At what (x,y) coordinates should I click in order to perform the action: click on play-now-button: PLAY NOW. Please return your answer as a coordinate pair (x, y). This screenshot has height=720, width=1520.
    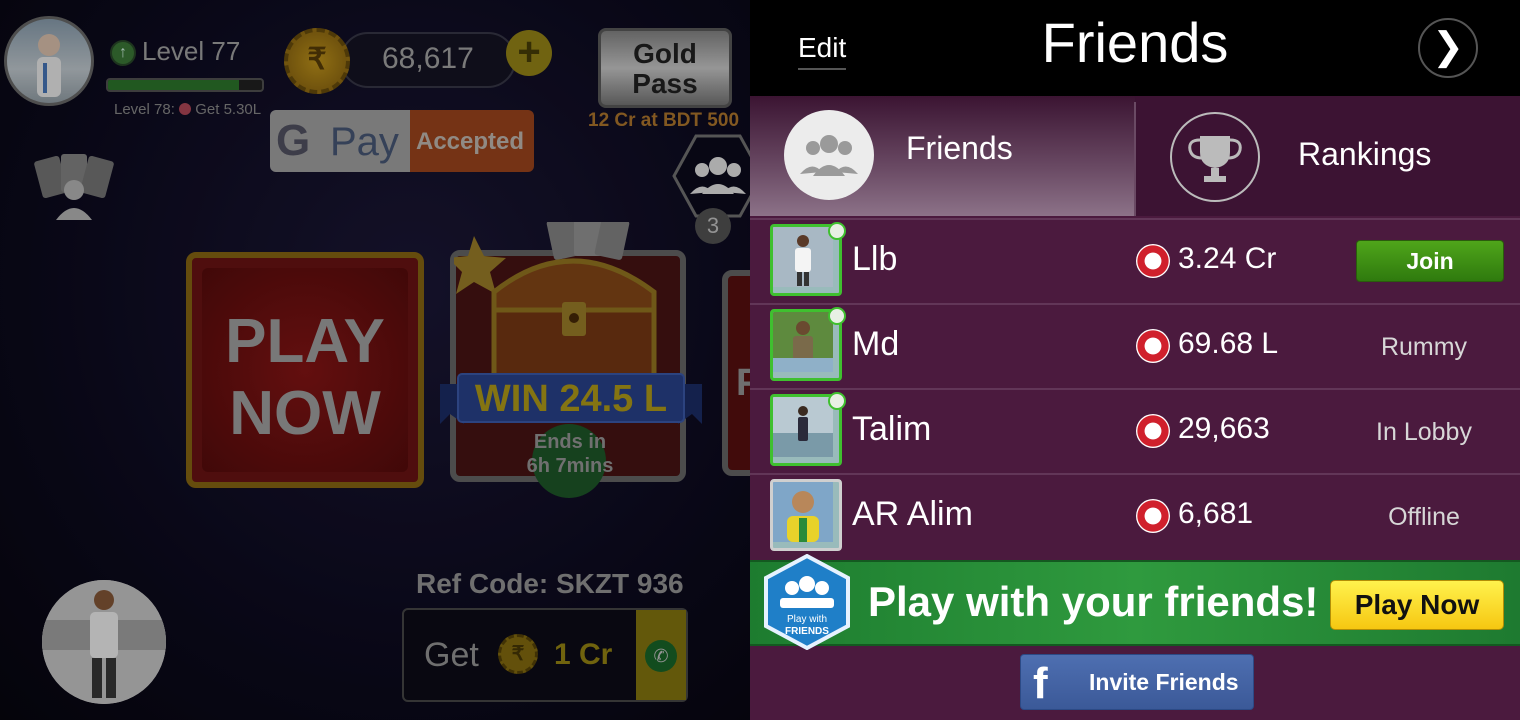
    Looking at the image, I should click on (305, 370).